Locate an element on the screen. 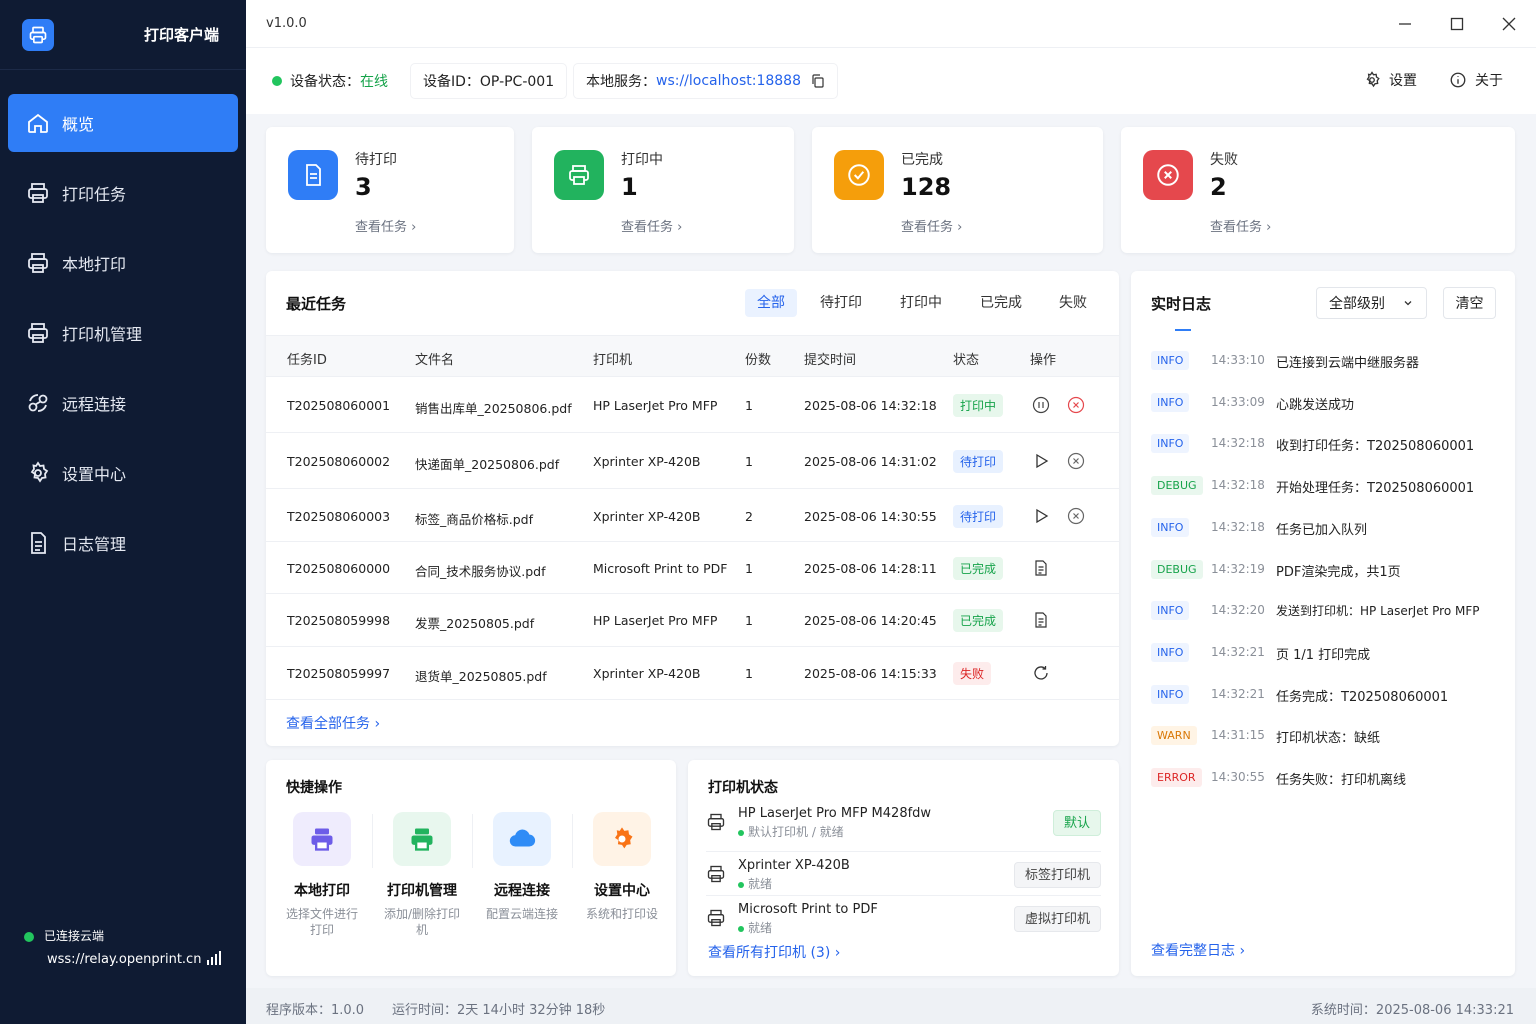  submit-time: 2025-08-06 14:31:02 is located at coordinates (870, 461).